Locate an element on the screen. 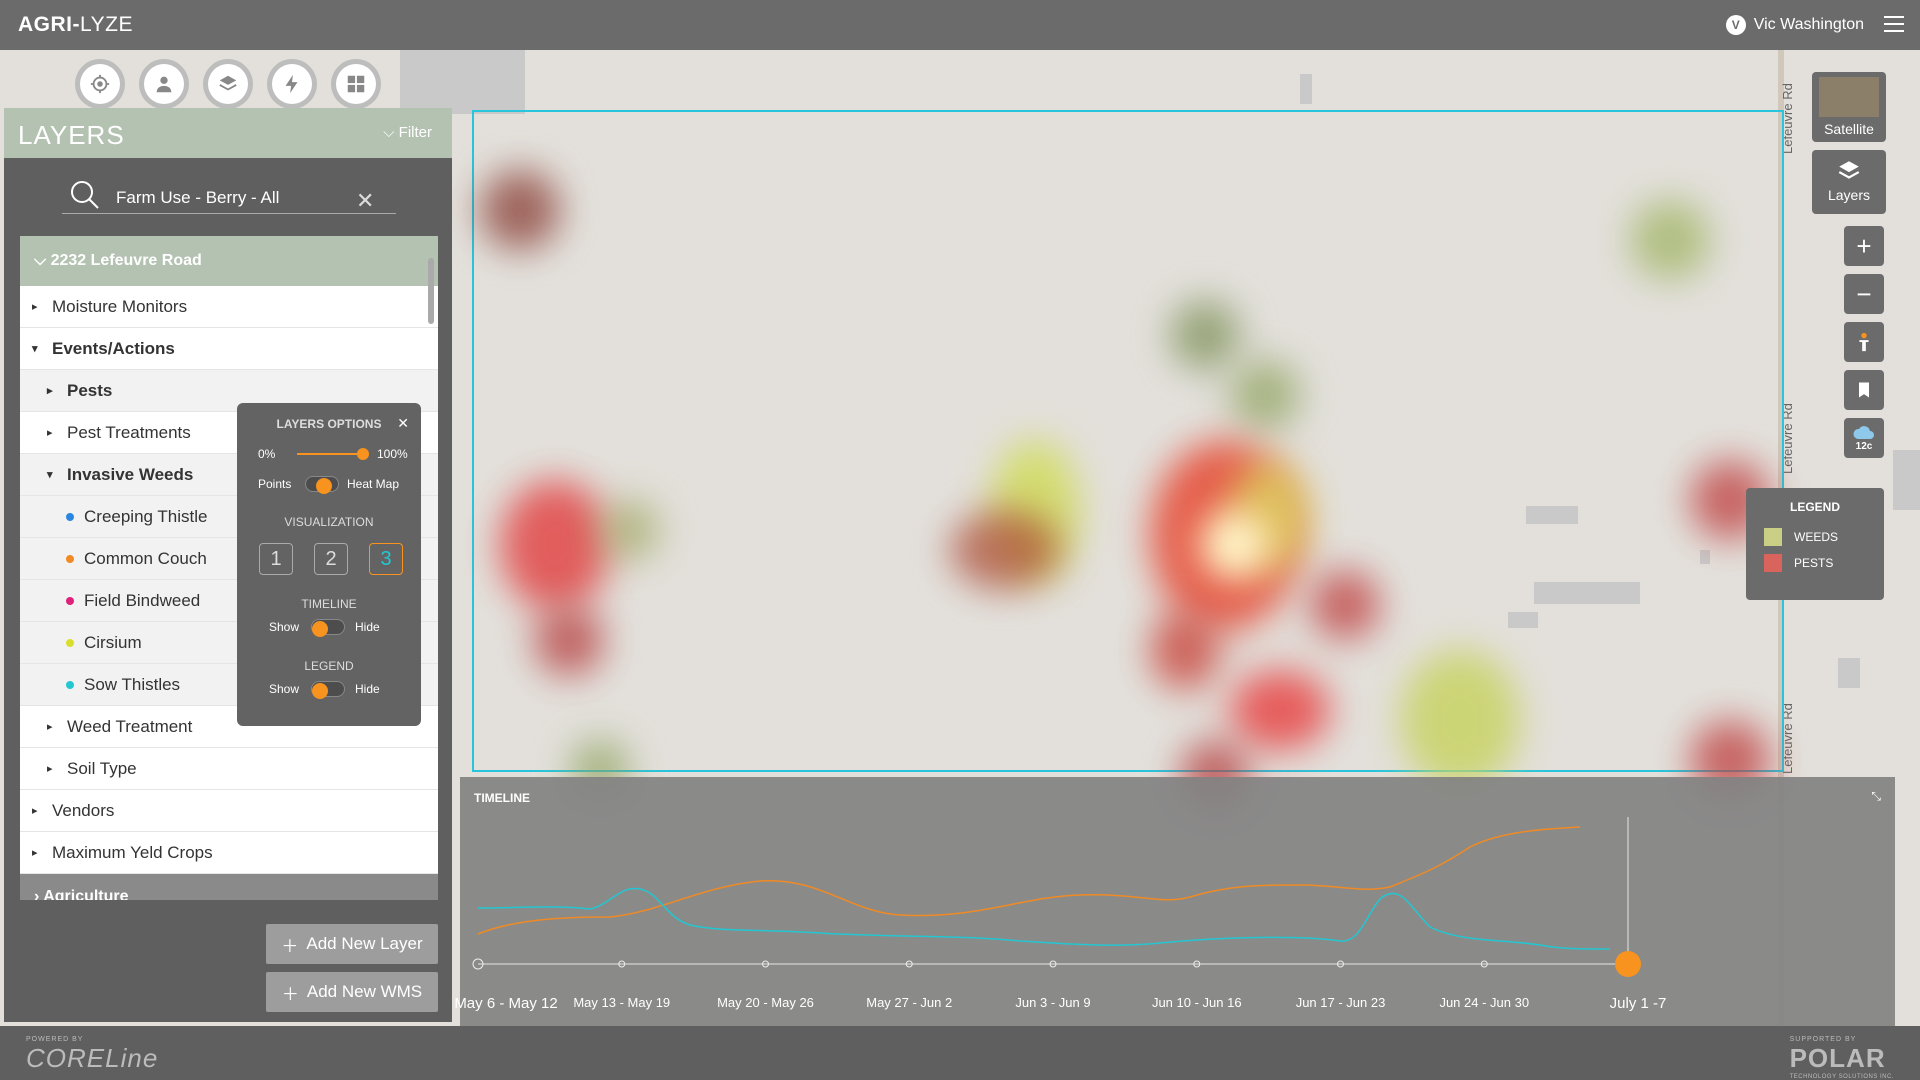 This screenshot has width=1920, height=1080. street-view-button is located at coordinates (1864, 342).